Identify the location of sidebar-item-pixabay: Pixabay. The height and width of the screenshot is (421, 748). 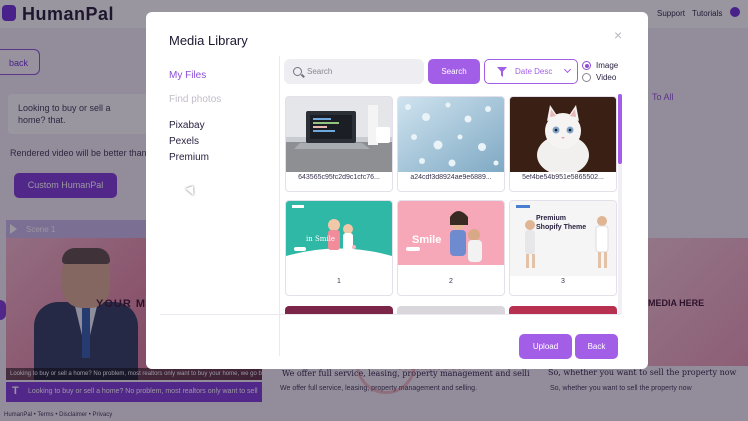
(187, 125).